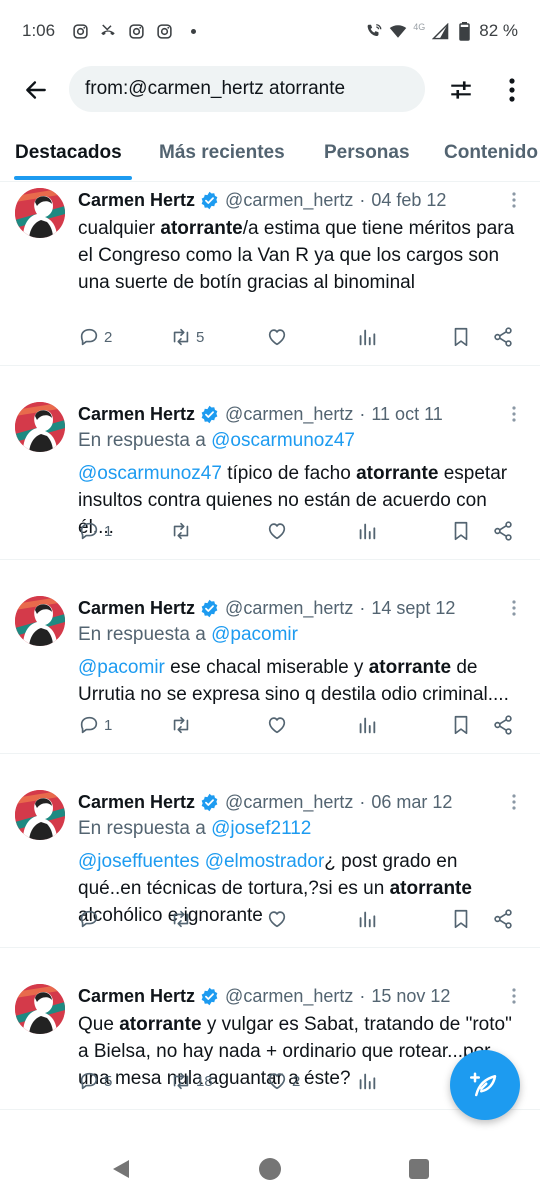 This screenshot has height=1199, width=540. Describe the element at coordinates (89, 725) in the screenshot. I see `reply-icon` at that location.